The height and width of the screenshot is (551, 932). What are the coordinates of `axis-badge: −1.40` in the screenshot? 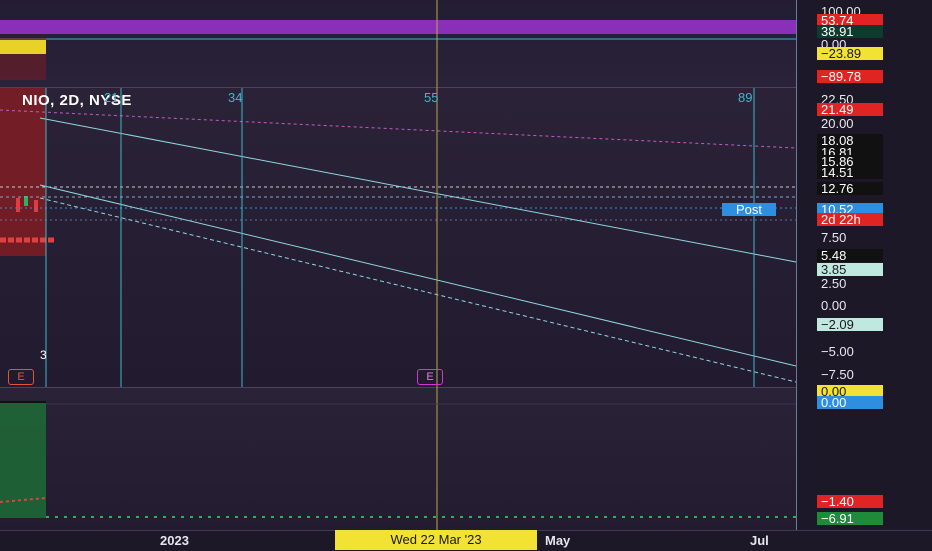 It's located at (850, 501).